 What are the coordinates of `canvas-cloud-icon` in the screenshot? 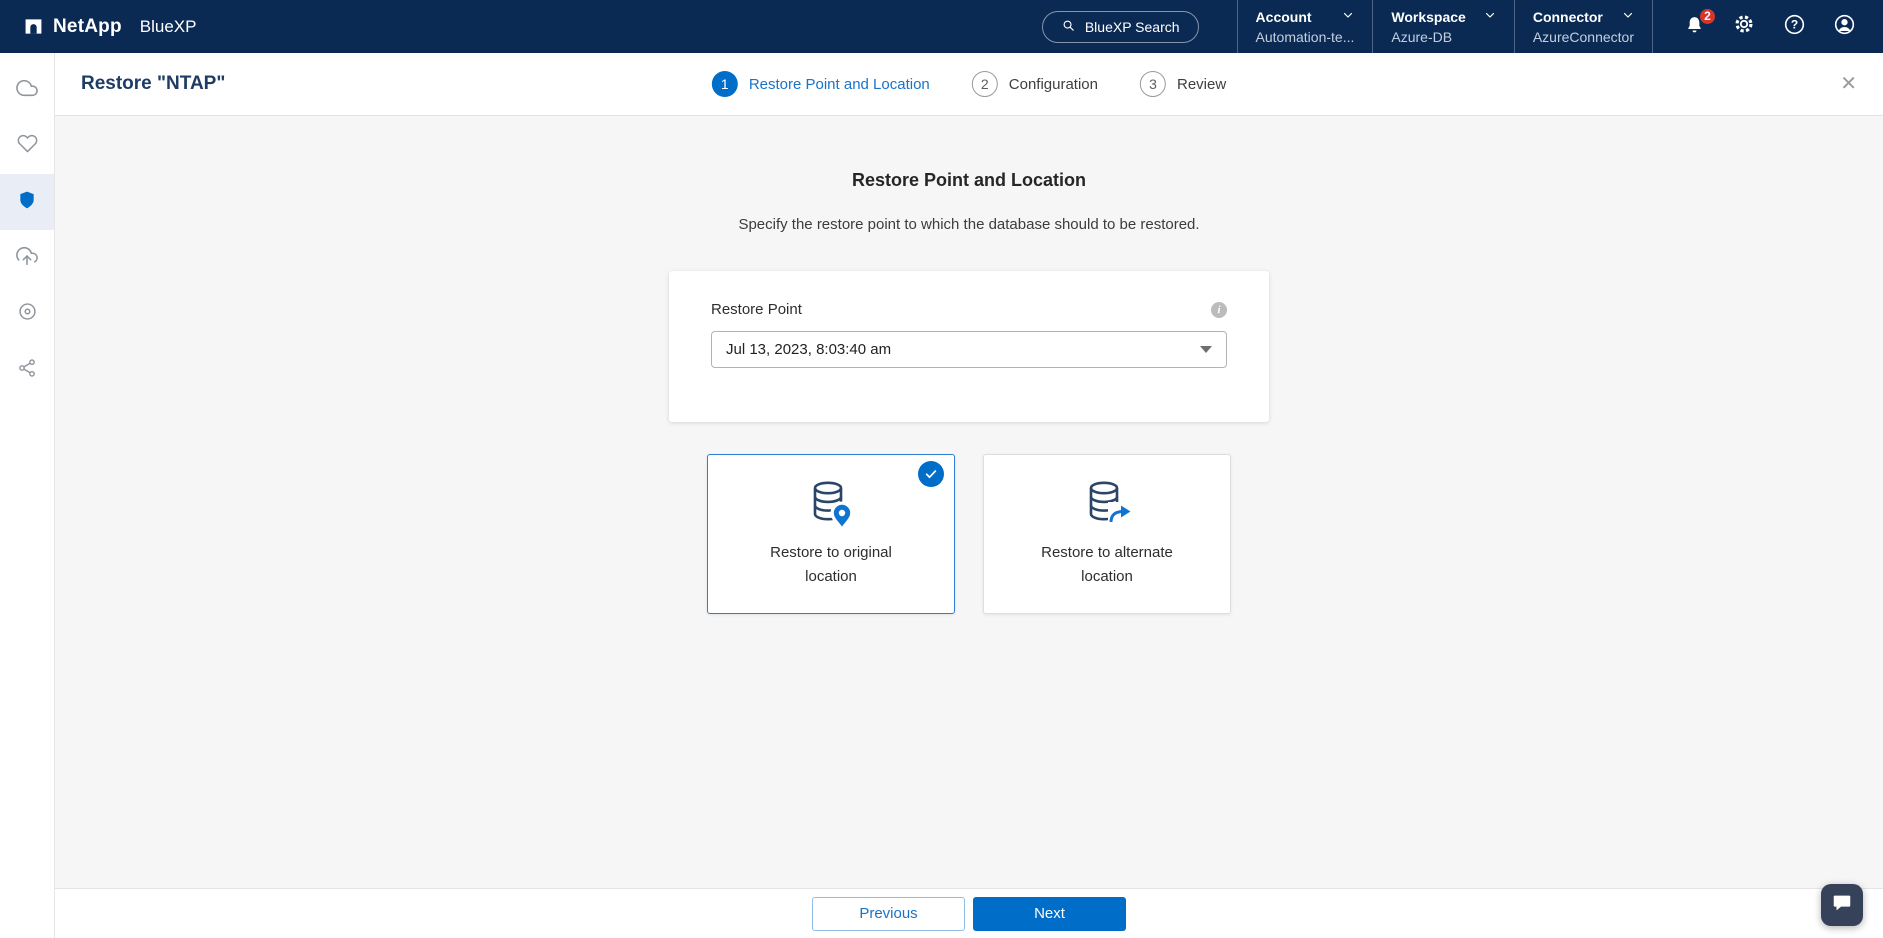 It's located at (27, 90).